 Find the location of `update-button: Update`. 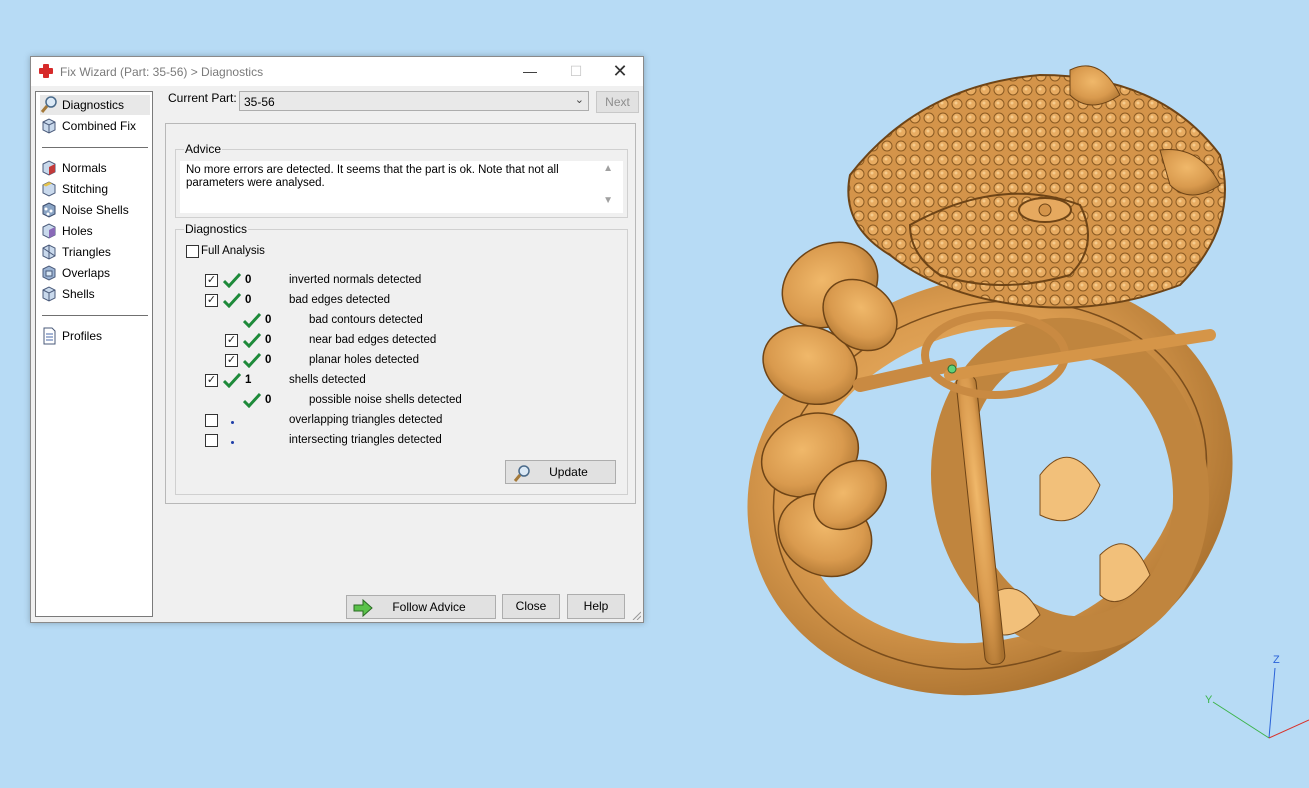

update-button: Update is located at coordinates (560, 472).